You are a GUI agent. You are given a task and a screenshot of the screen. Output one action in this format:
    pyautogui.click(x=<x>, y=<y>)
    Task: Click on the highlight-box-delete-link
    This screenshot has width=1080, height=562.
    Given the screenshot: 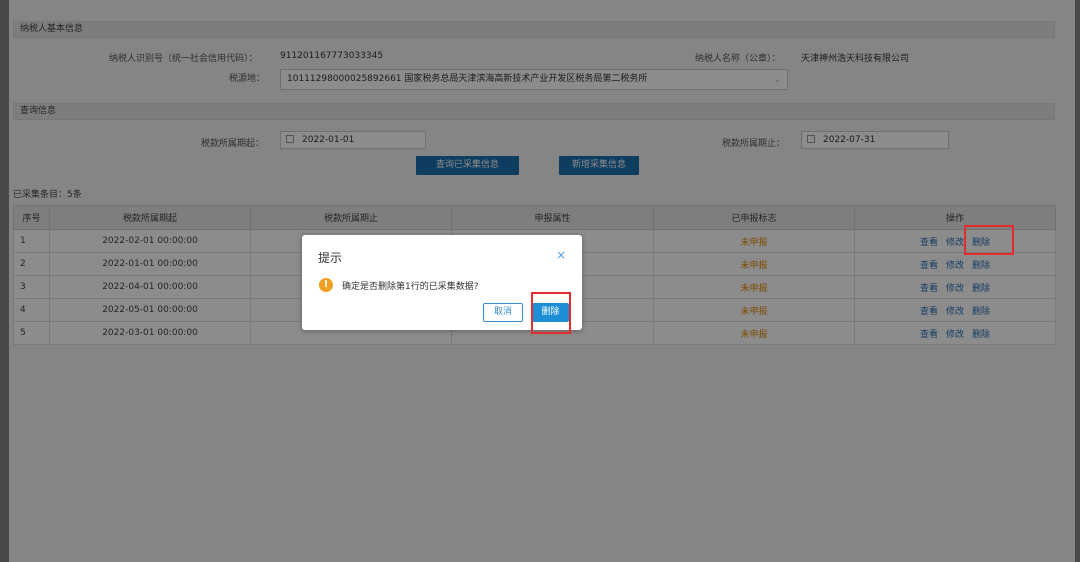 What is the action you would take?
    pyautogui.click(x=989, y=240)
    